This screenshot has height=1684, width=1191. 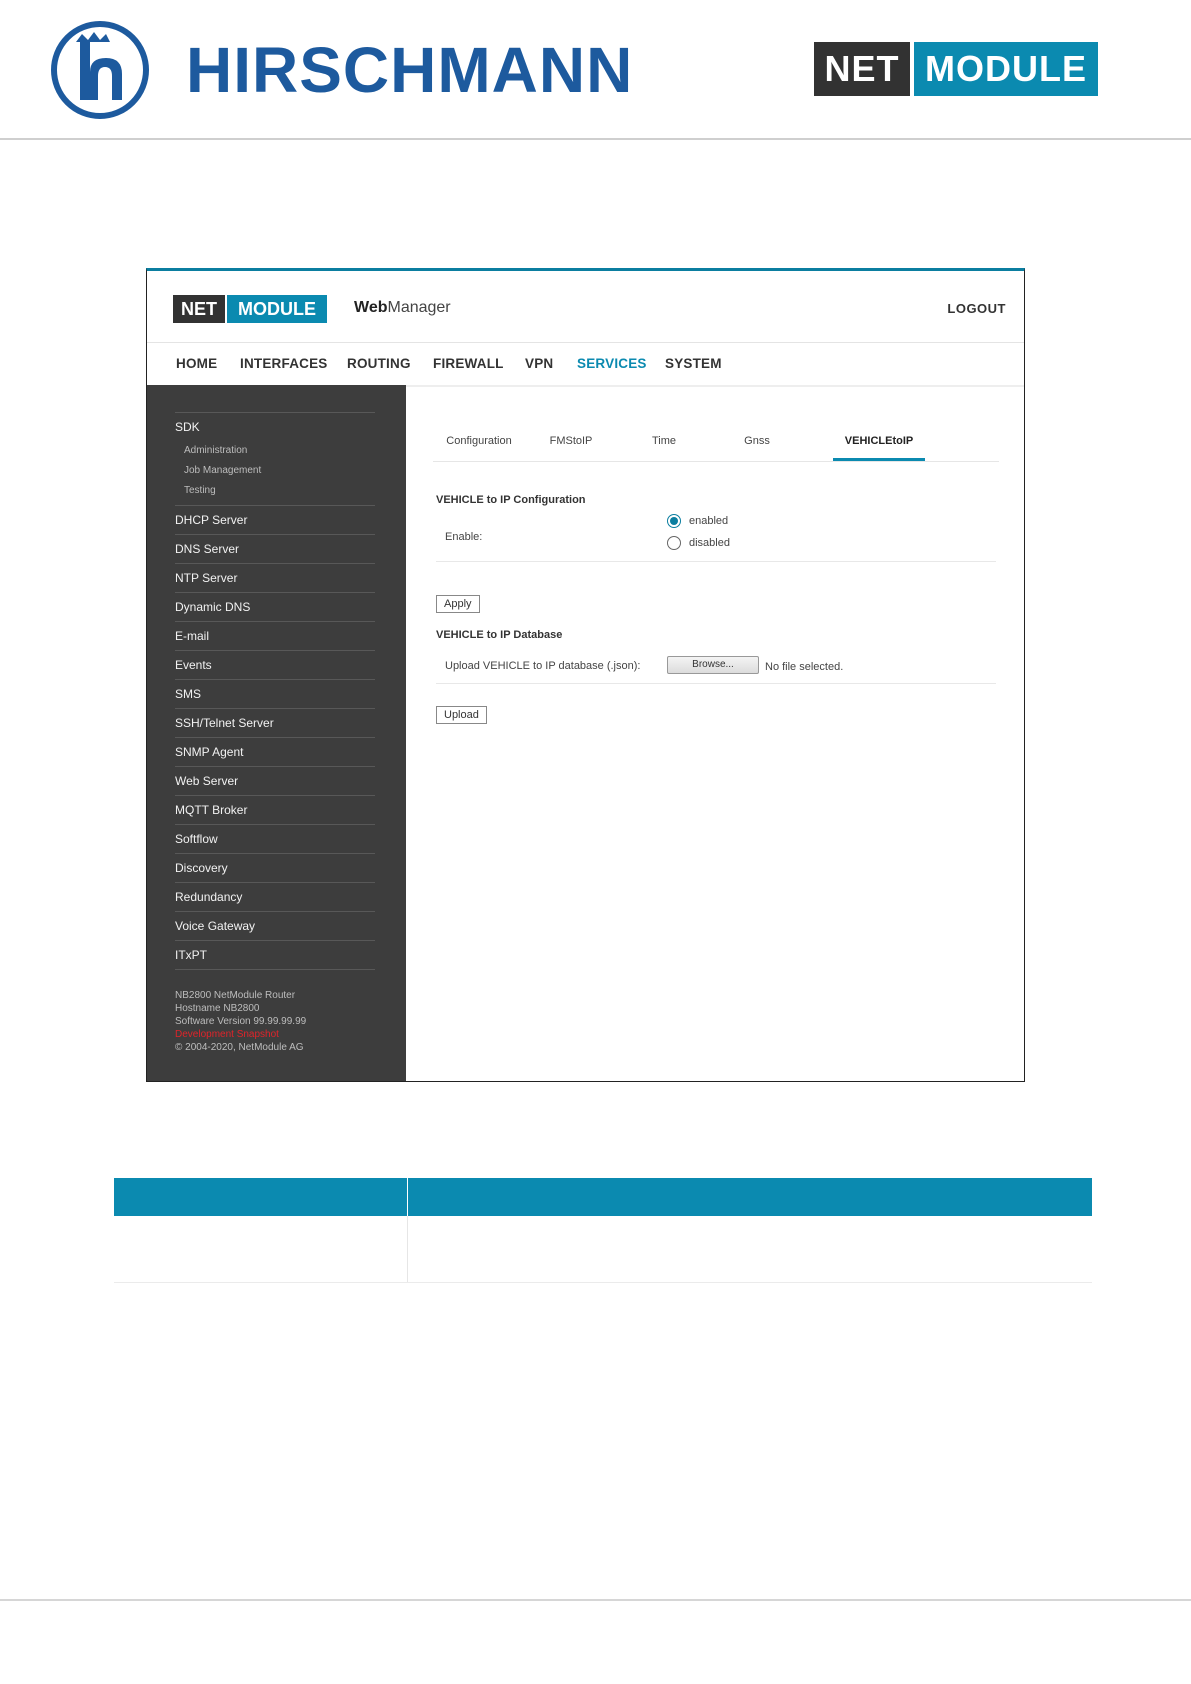 I want to click on database-separator, so click(x=716, y=683).